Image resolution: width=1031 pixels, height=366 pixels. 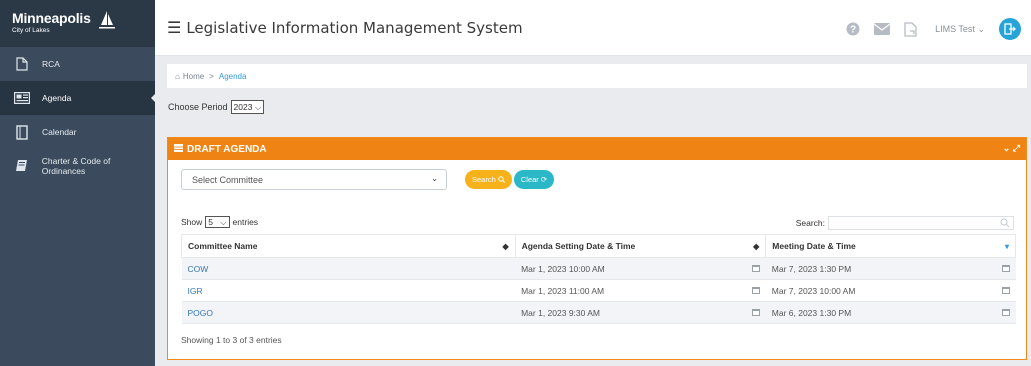 I want to click on entries-label: entries, so click(x=245, y=222).